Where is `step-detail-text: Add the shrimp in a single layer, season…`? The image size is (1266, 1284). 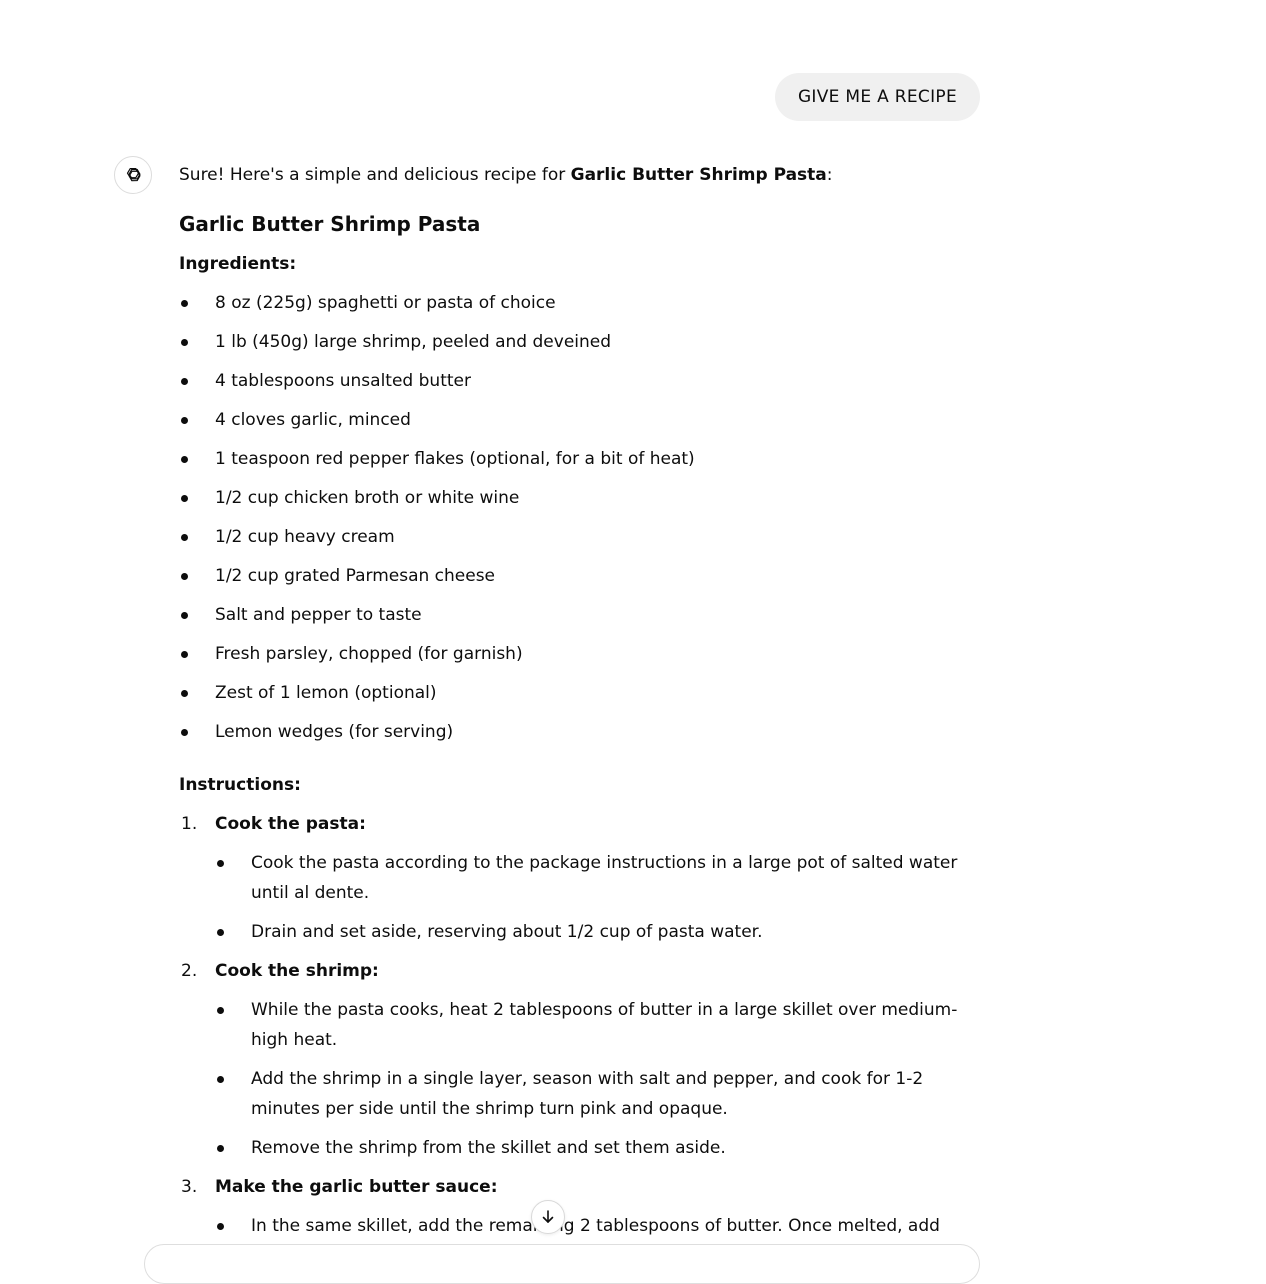 step-detail-text: Add the shrimp in a single layer, season… is located at coordinates (587, 1094).